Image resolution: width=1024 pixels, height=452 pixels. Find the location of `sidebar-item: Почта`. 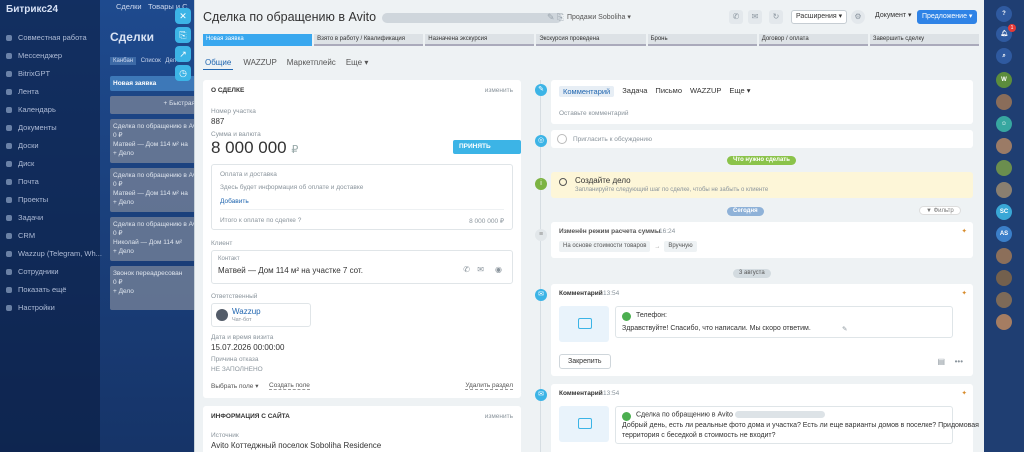

sidebar-item: Почта is located at coordinates (50, 182).